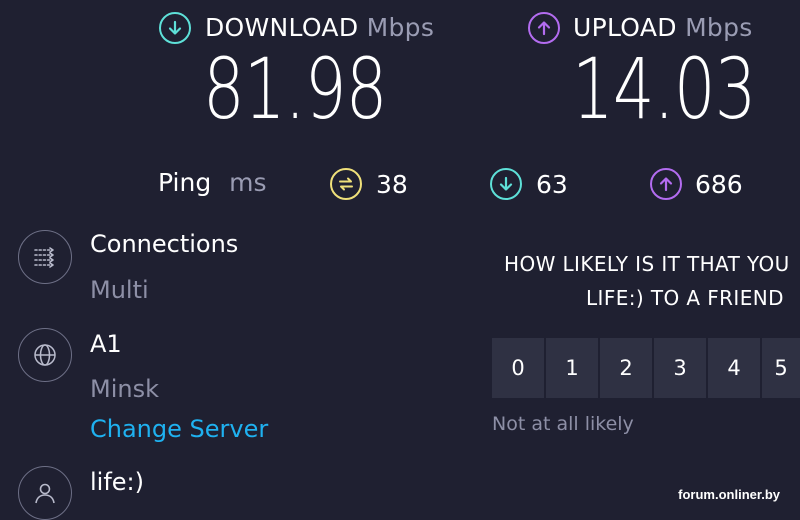 The image size is (800, 520). Describe the element at coordinates (45, 355) in the screenshot. I see `globe-icon` at that location.